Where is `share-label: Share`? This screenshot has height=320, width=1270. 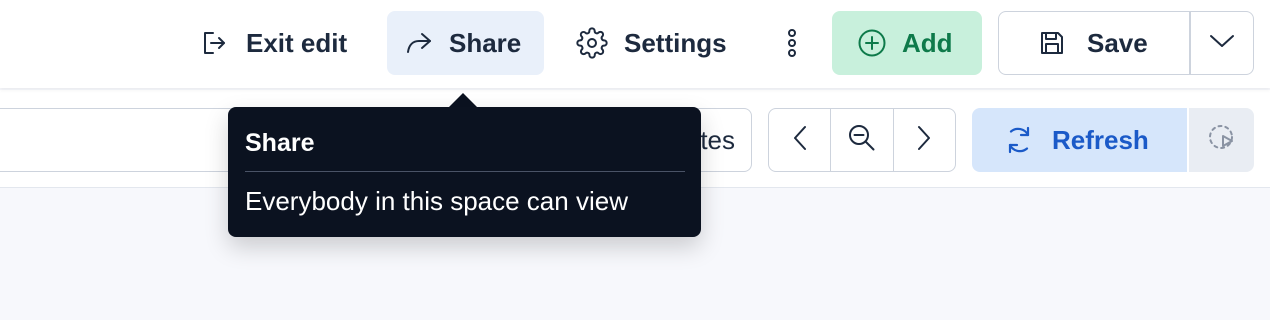 share-label: Share is located at coordinates (485, 42).